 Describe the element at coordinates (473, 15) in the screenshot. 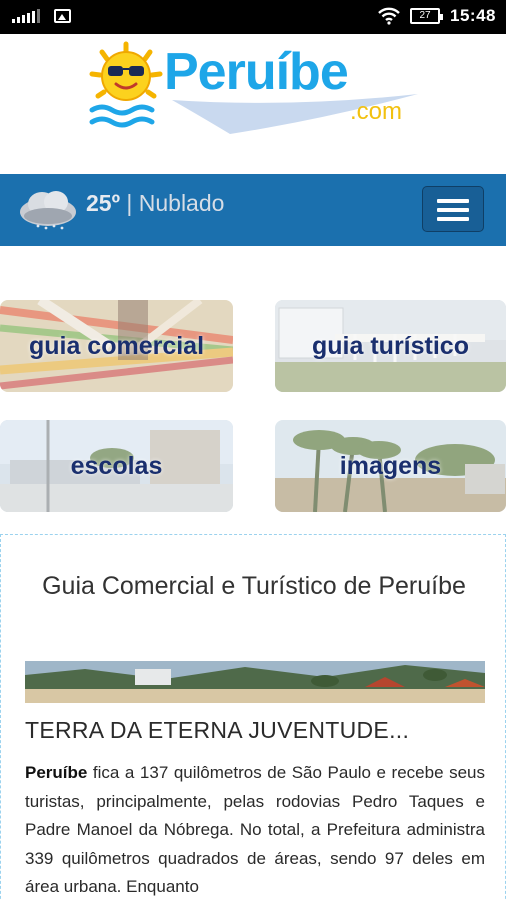

I see `status-time: 15:48` at that location.